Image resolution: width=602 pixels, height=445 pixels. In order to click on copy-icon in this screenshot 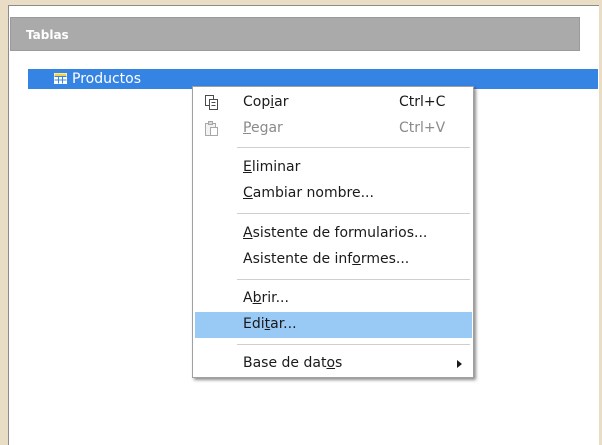, I will do `click(211, 102)`.